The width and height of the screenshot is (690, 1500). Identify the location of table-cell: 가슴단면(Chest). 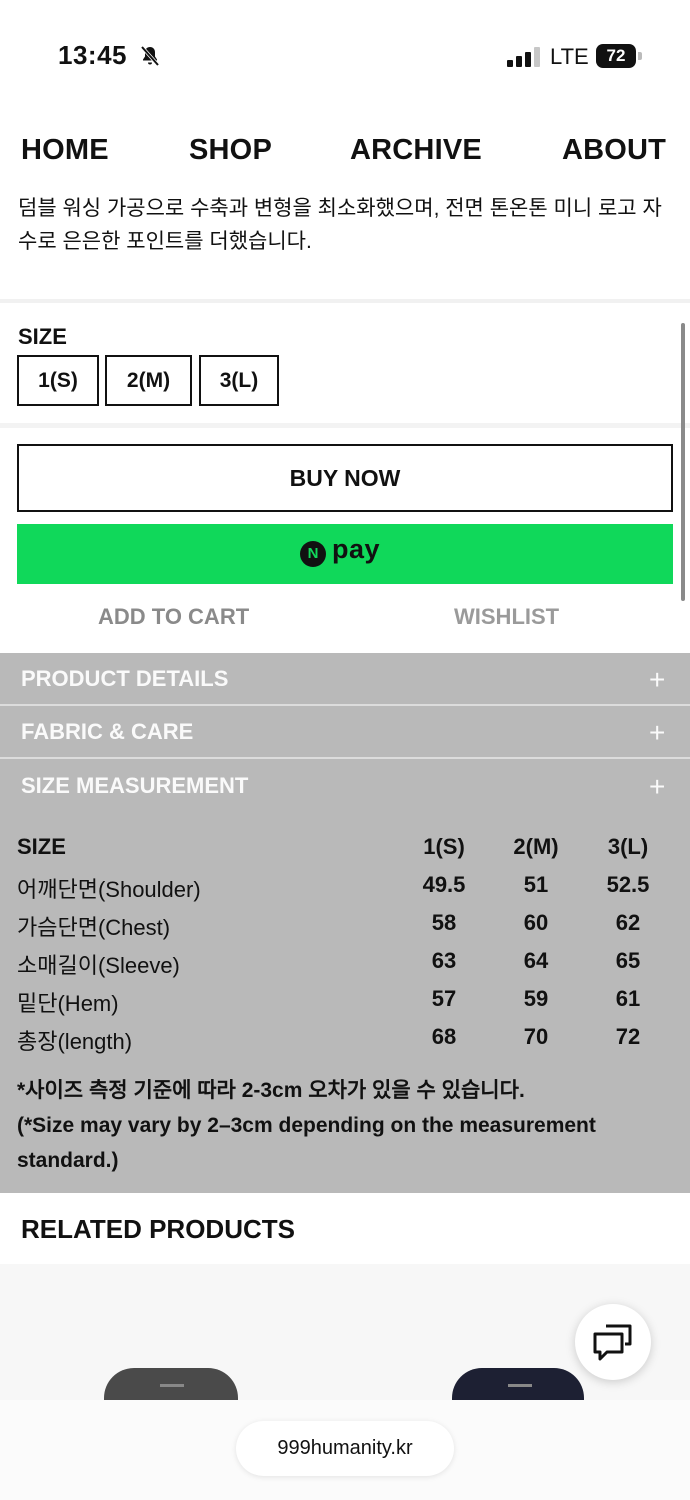
(94, 927).